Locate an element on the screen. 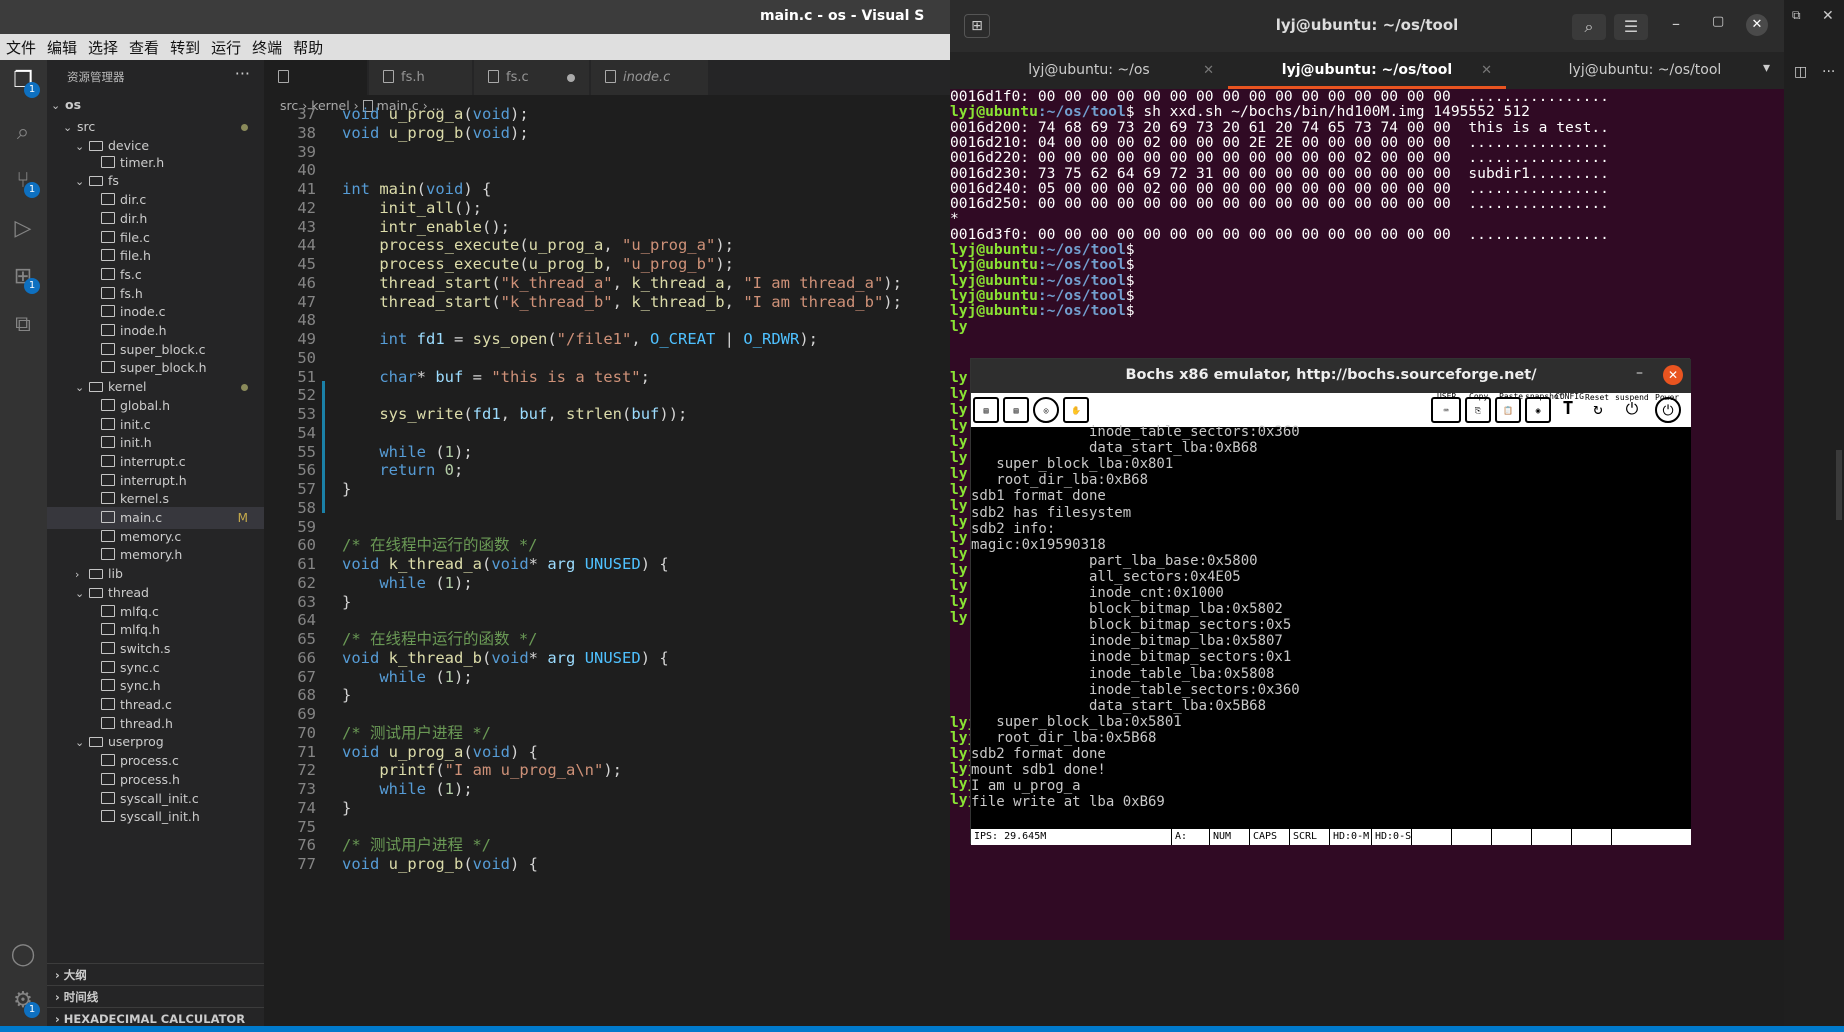  partial-prompt: ly is located at coordinates (959, 617).